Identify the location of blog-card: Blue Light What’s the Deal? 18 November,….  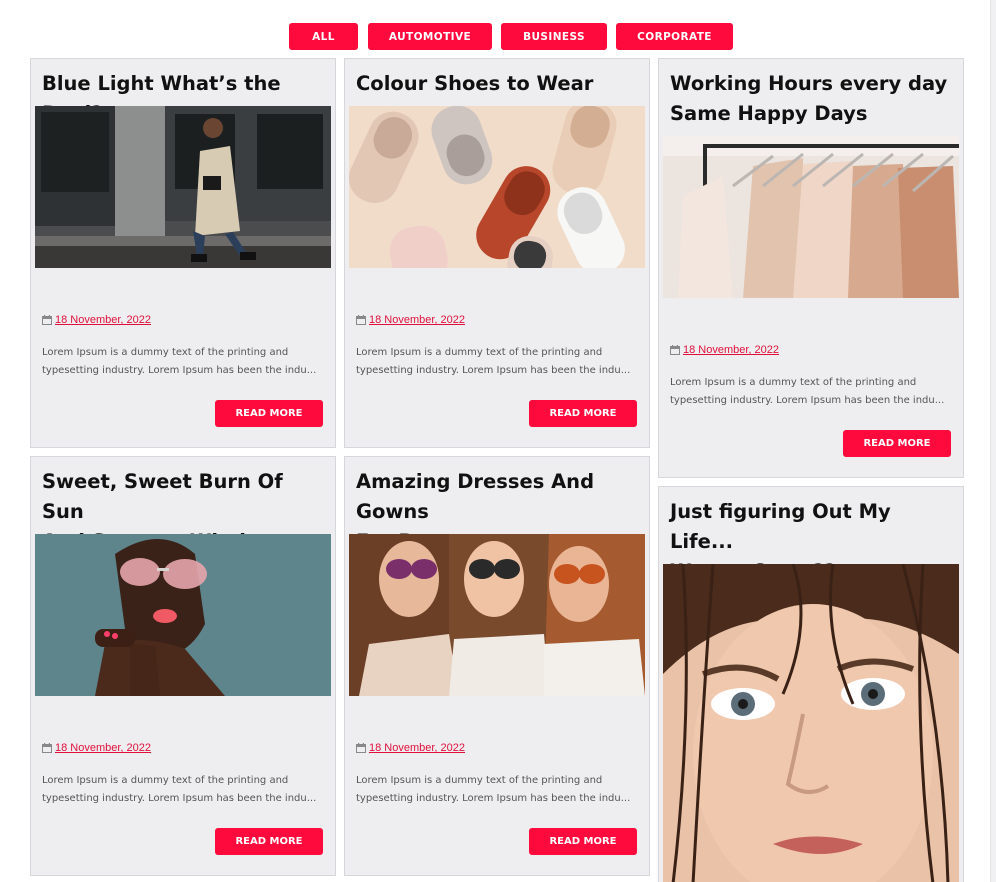
(183, 253).